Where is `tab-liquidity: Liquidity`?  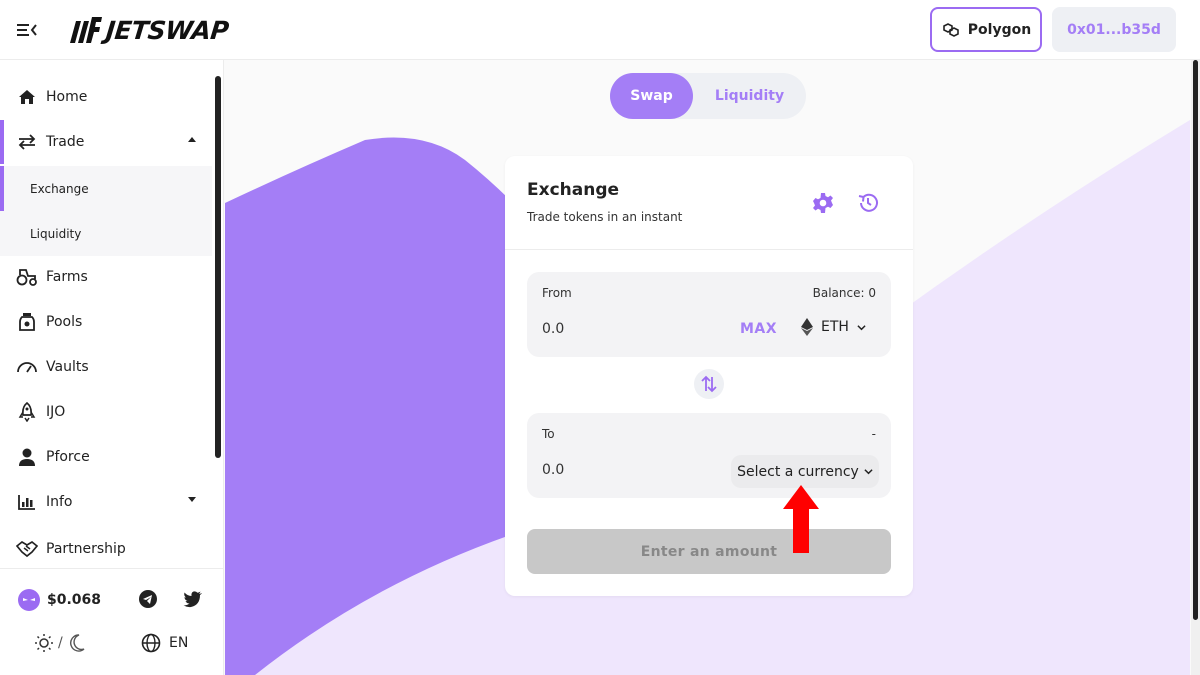
tab-liquidity: Liquidity is located at coordinates (749, 96).